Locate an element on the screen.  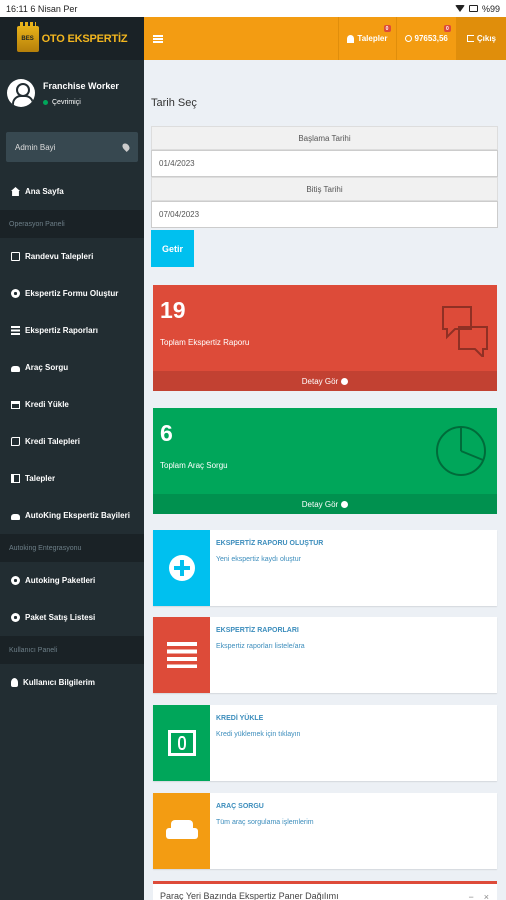
submit-button: Getir is located at coordinates (172, 248).